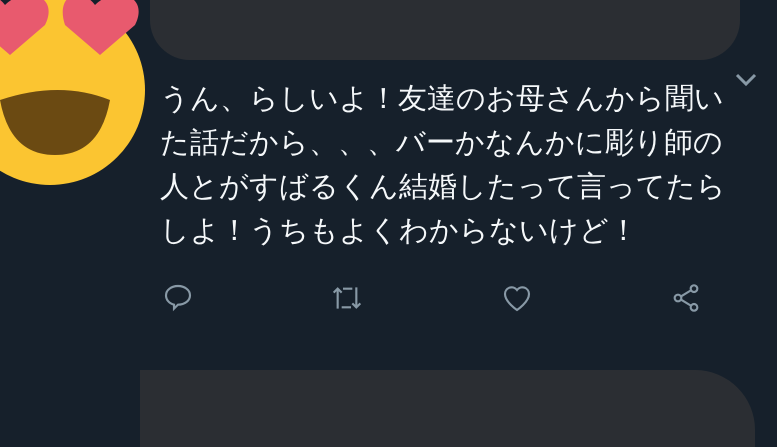 The height and width of the screenshot is (447, 777). Describe the element at coordinates (178, 298) in the screenshot. I see `reply-icon` at that location.